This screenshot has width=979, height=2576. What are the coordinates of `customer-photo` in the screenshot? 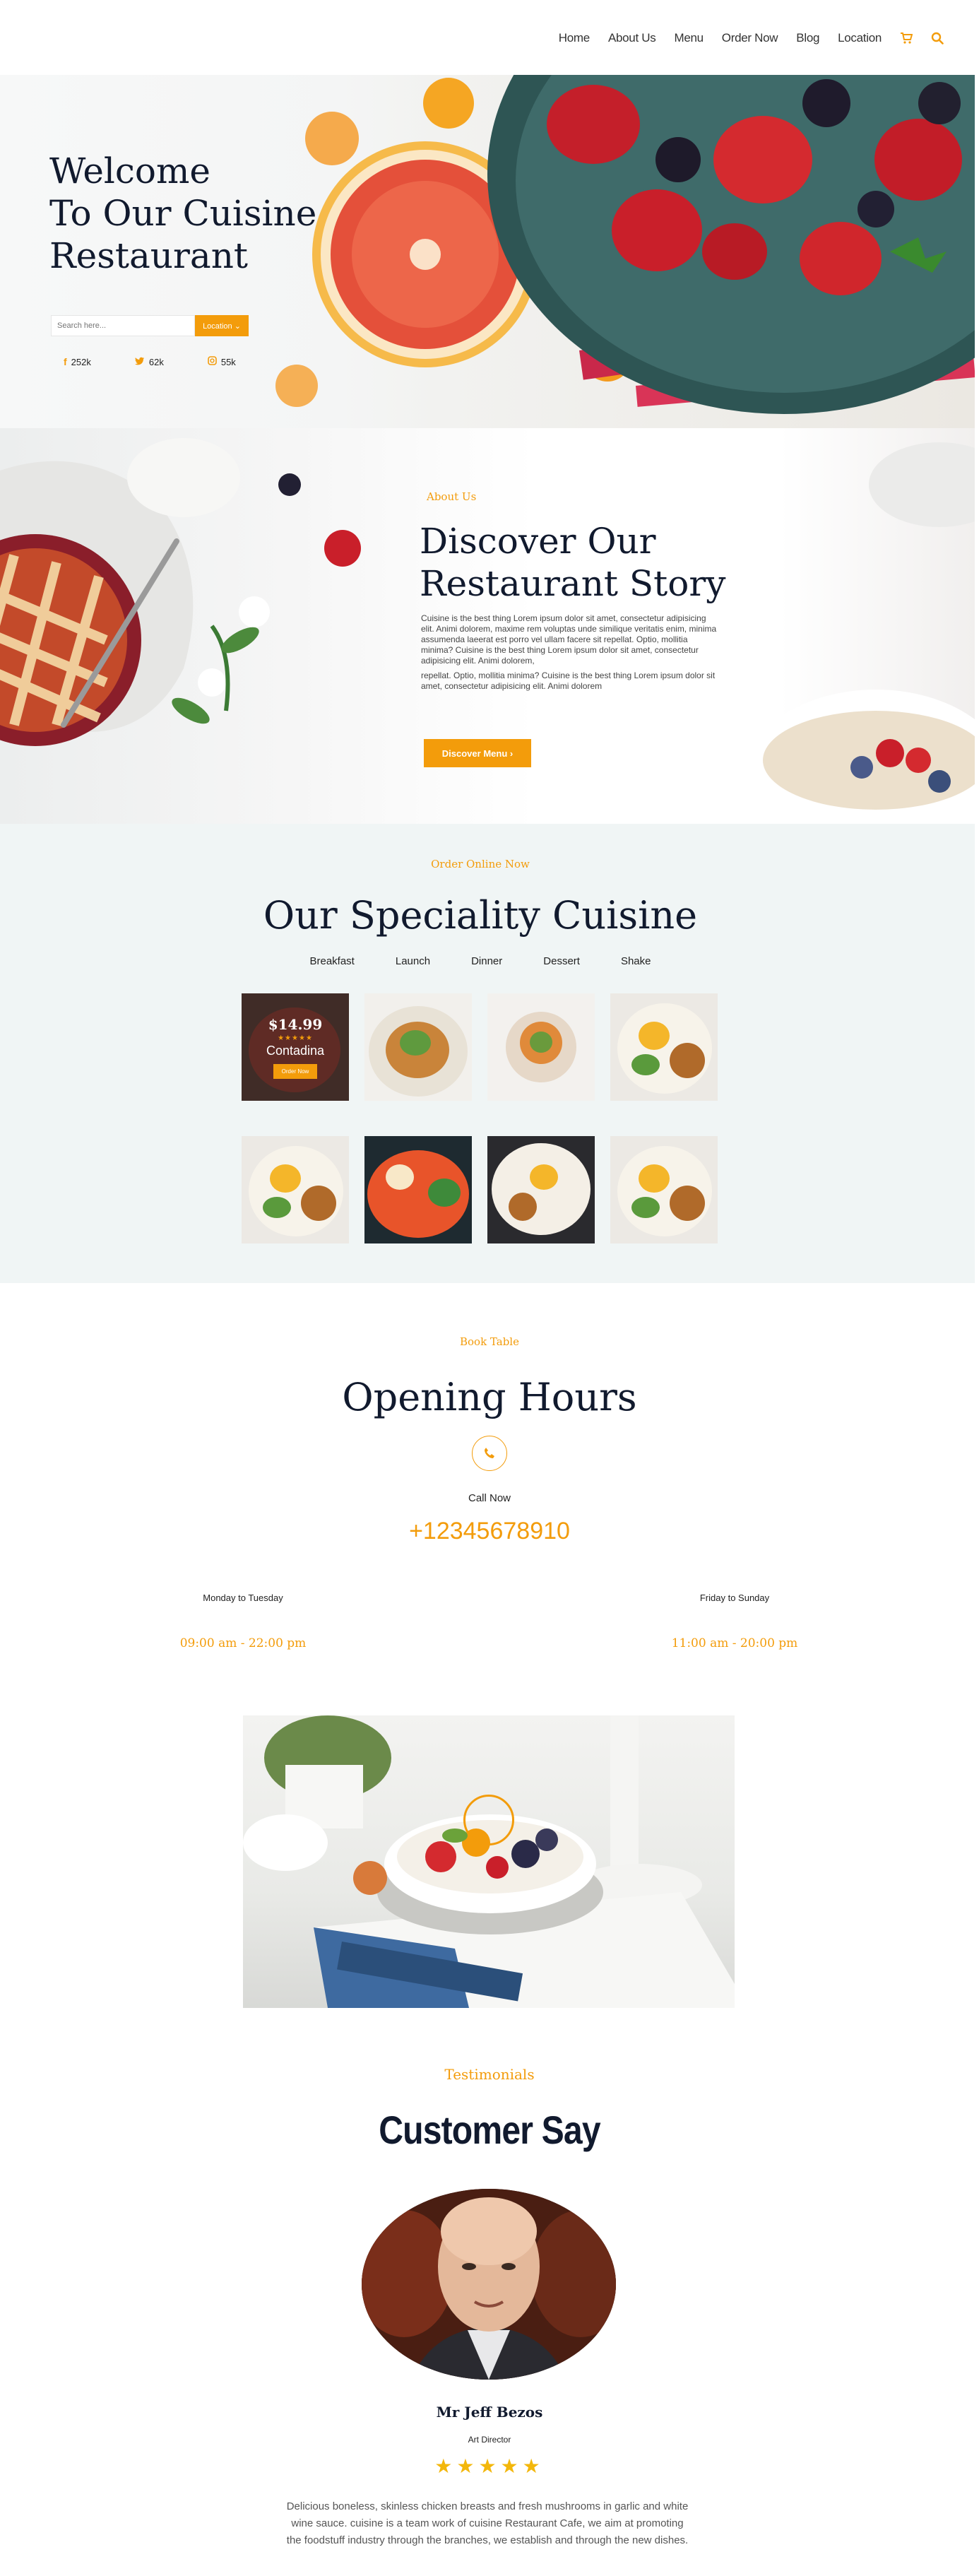 It's located at (489, 2284).